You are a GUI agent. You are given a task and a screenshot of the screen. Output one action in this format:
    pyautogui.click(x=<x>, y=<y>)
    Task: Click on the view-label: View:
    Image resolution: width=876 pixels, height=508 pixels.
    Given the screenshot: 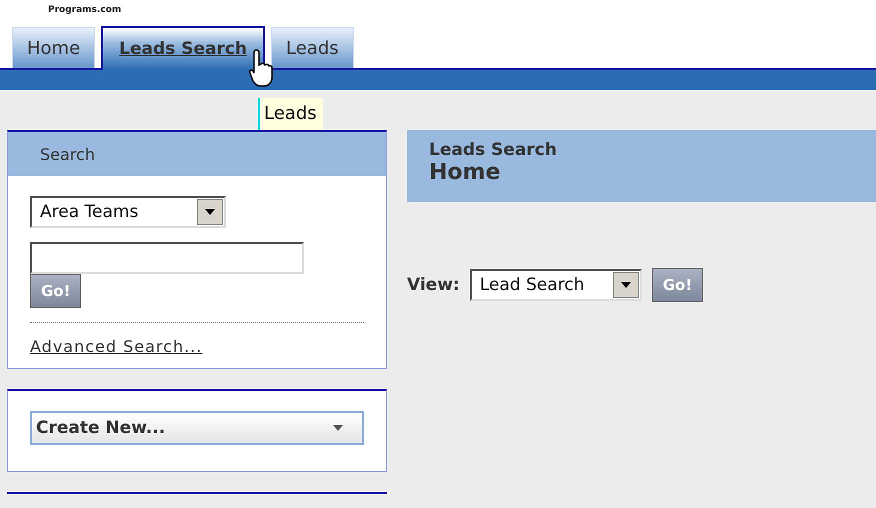 What is the action you would take?
    pyautogui.click(x=433, y=285)
    